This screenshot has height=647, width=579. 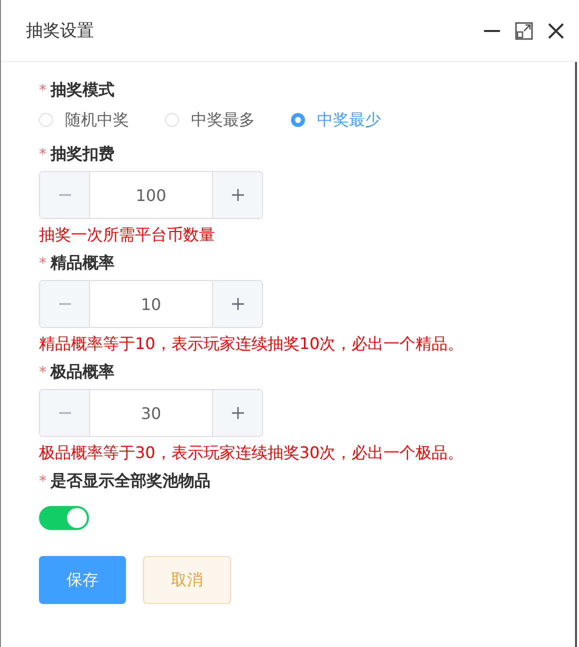 What do you see at coordinates (252, 453) in the screenshot?
I see `field-hint: 极品概率等于30，表示玩家连续抽奖30次，必出一个极品。` at bounding box center [252, 453].